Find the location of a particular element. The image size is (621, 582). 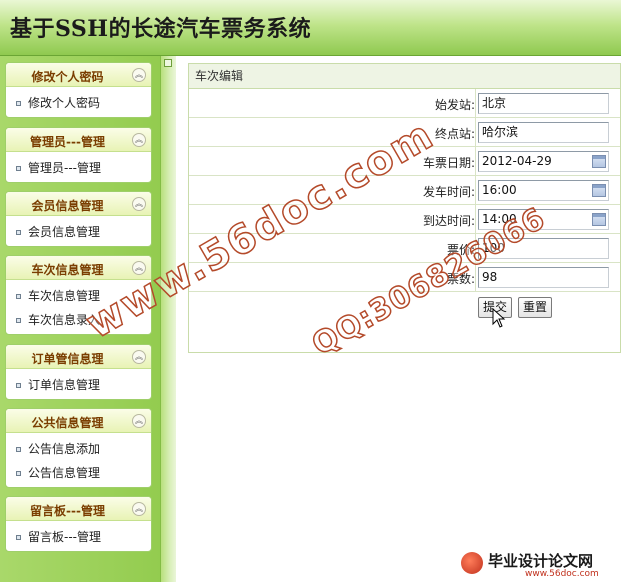

form-input: 北京 is located at coordinates (543, 103).